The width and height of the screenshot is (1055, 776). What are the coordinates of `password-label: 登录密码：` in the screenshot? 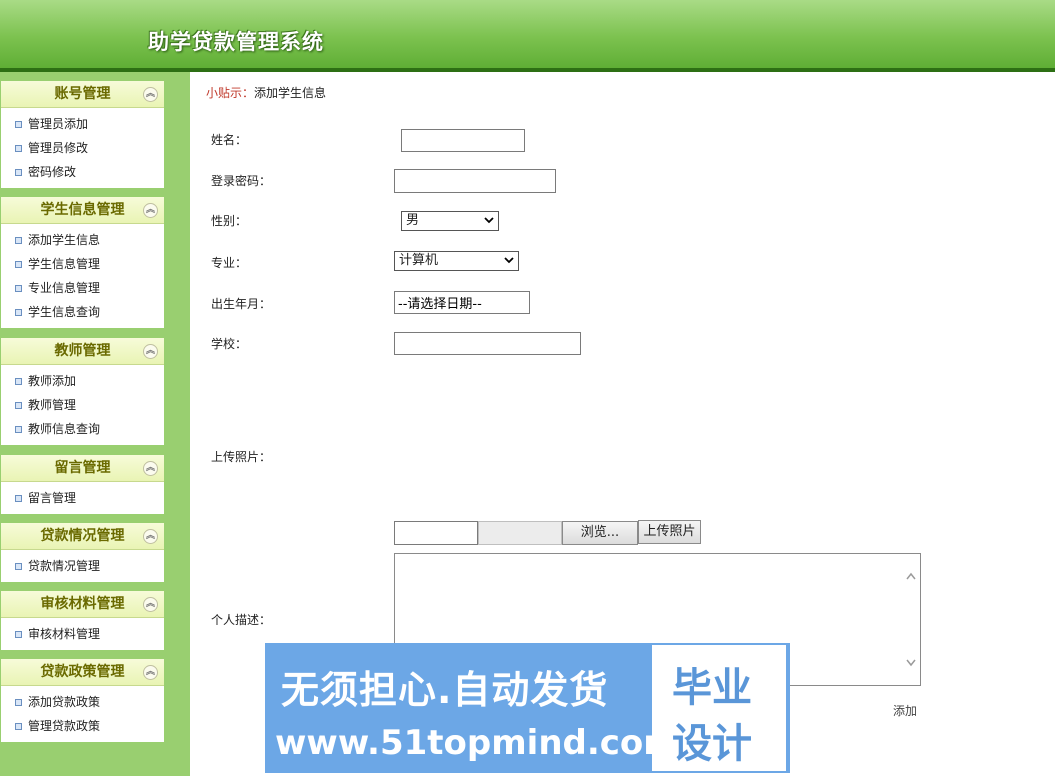 It's located at (241, 181).